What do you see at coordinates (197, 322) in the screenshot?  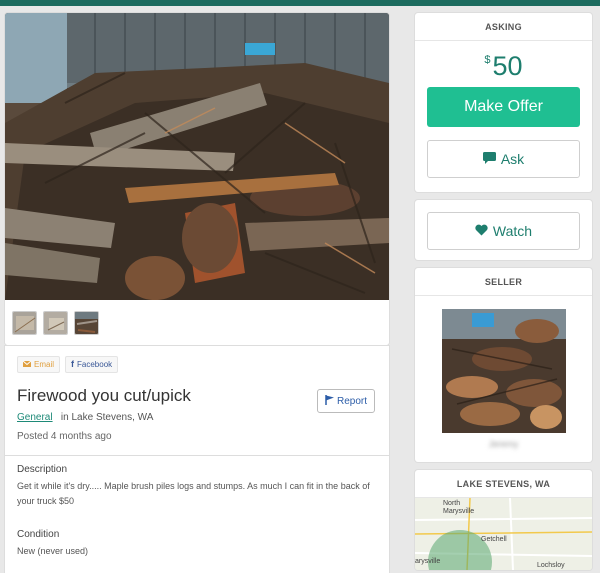 I see `thumbnail-strip` at bounding box center [197, 322].